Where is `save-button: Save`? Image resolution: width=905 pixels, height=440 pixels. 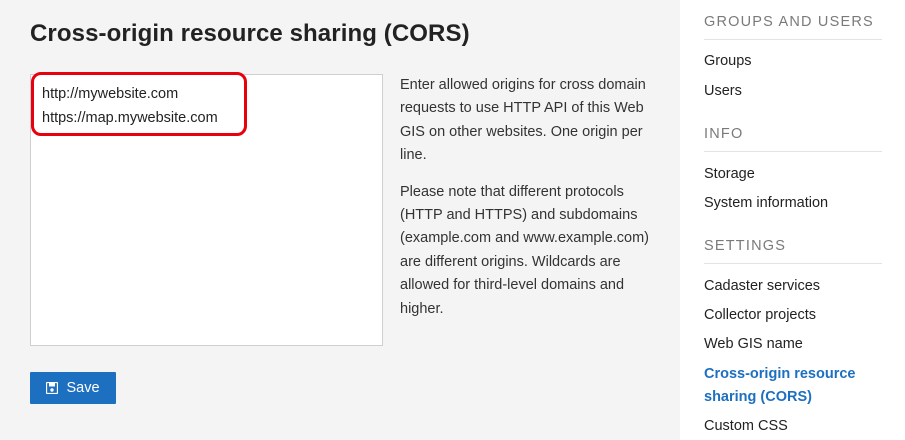 save-button: Save is located at coordinates (73, 388).